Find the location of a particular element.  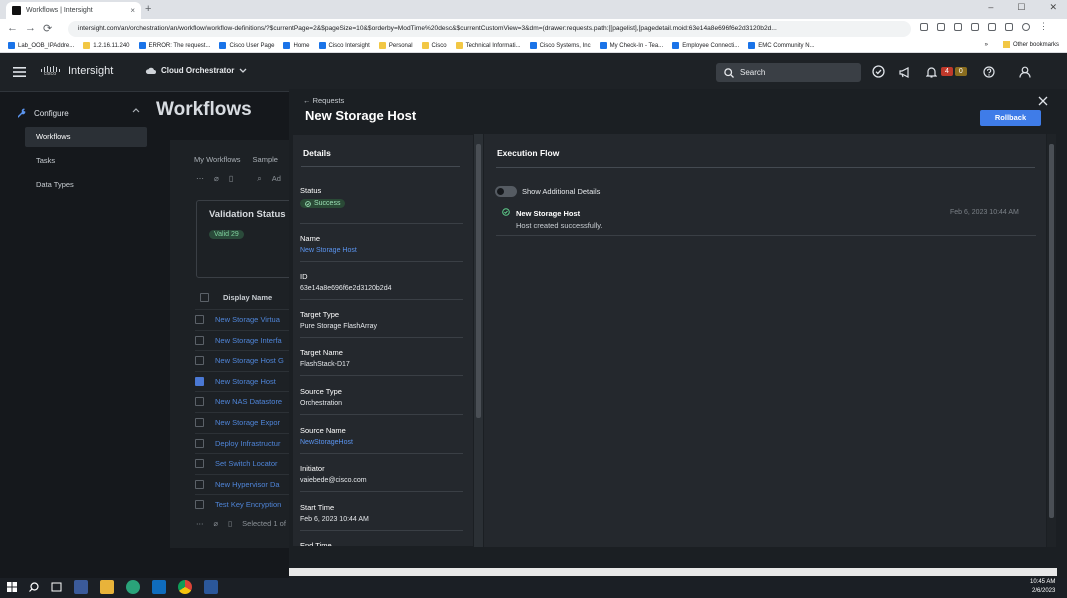

select-all-checkbox is located at coordinates (204, 297).